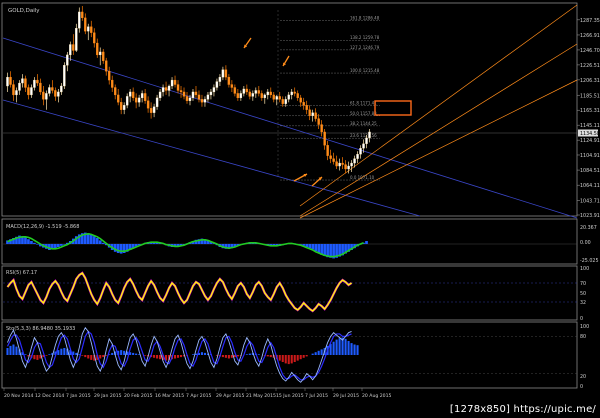 The width and height of the screenshot is (600, 418). Describe the element at coordinates (590, 186) in the screenshot. I see `price-label: 1064.11` at that location.